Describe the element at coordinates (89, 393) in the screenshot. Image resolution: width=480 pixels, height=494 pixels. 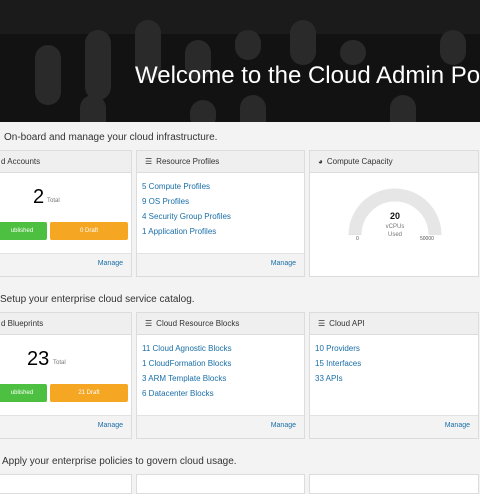
I see `draft-button: 21 Draft` at that location.